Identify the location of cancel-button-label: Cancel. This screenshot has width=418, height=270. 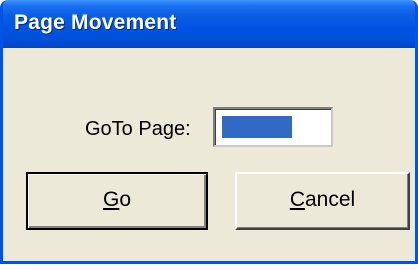
(322, 200).